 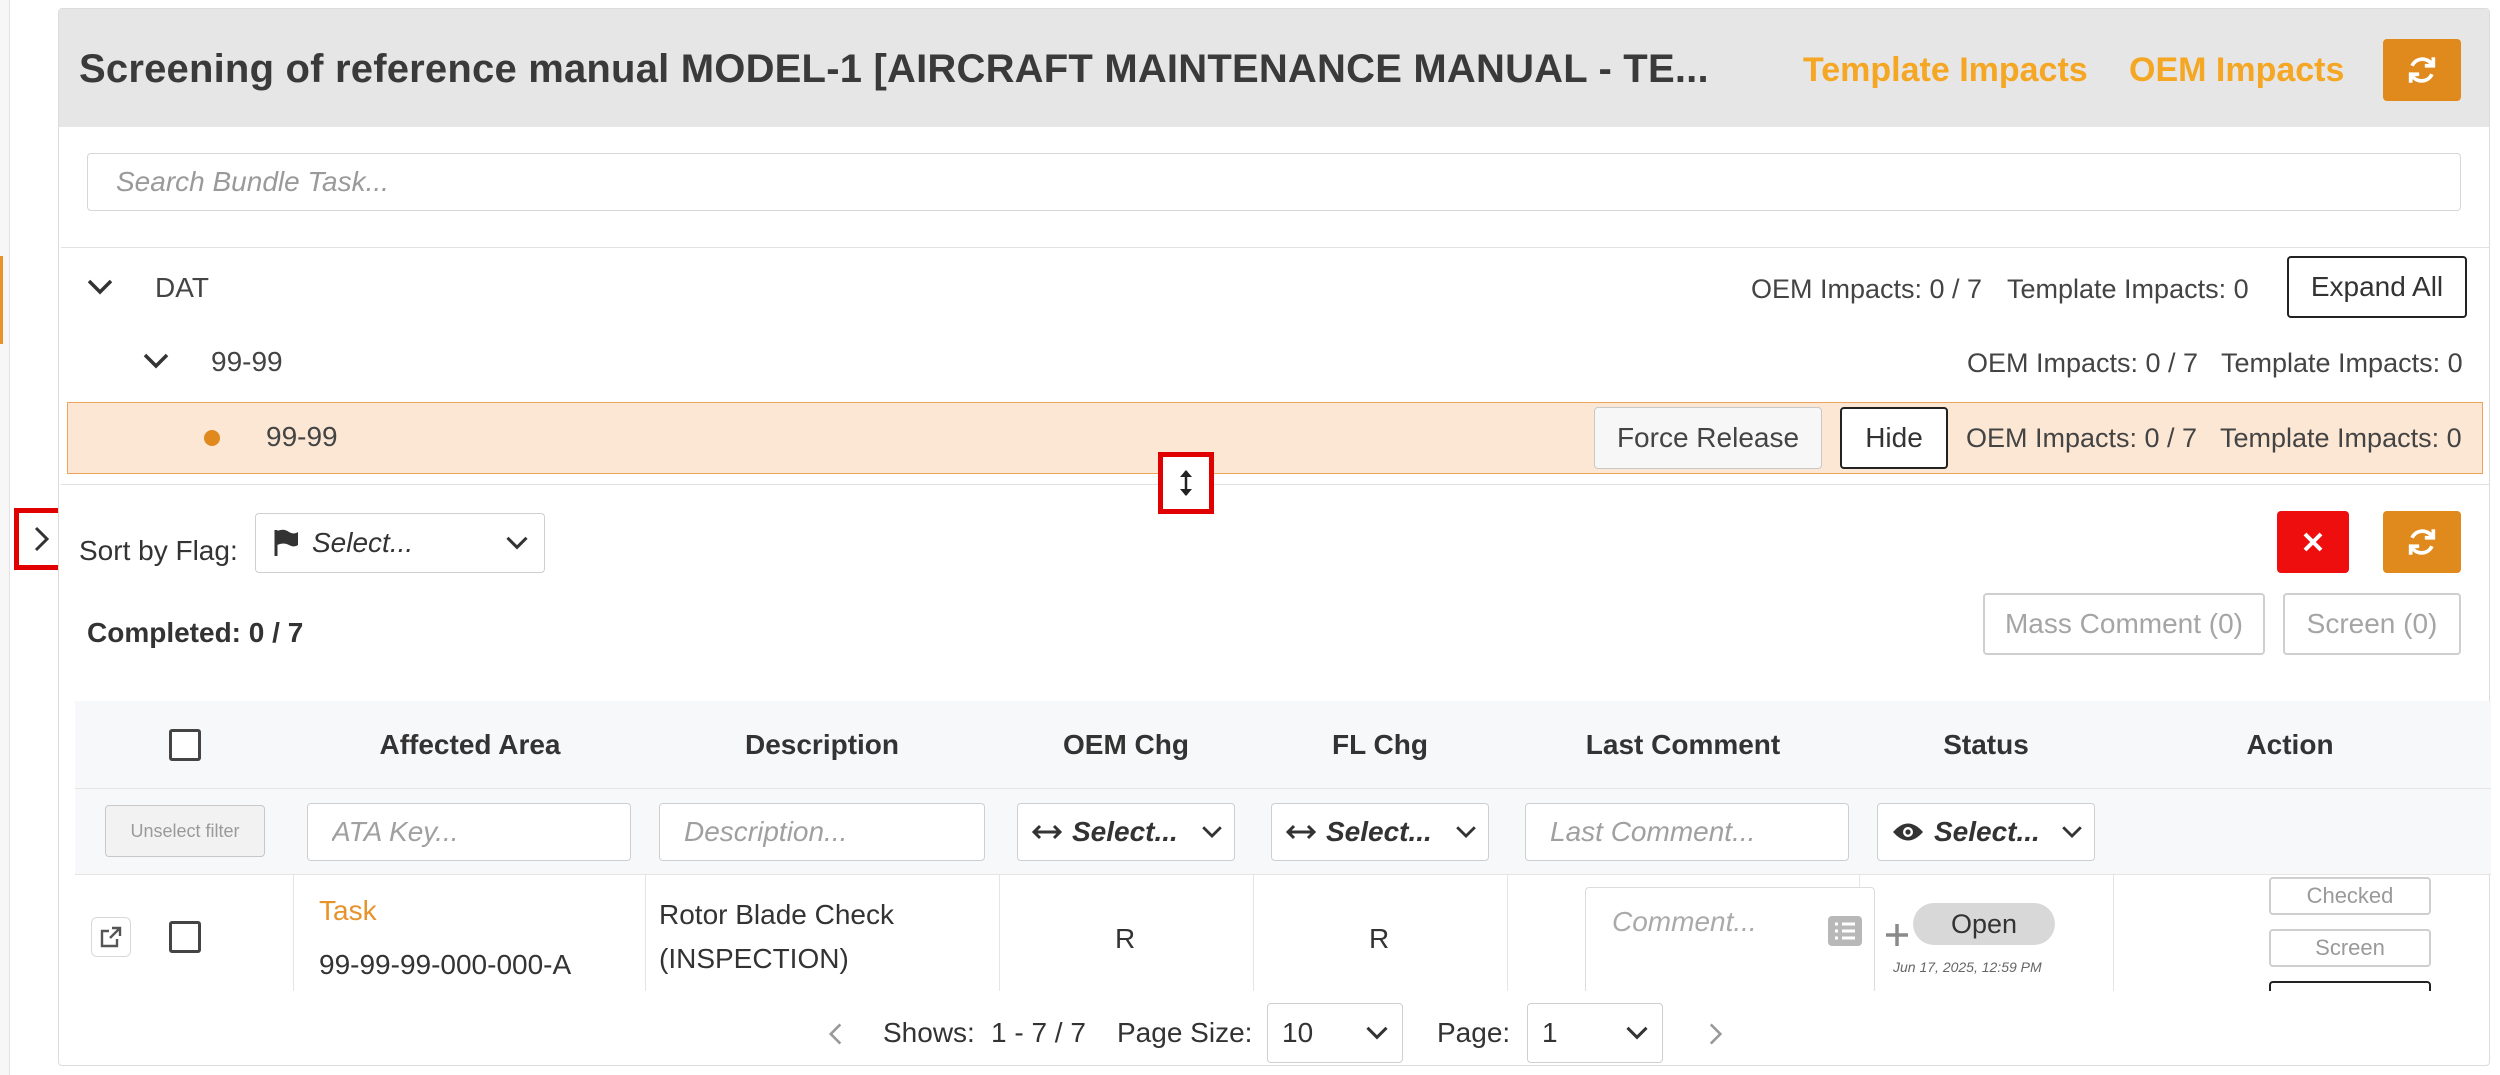 What do you see at coordinates (1595, 1033) in the screenshot?
I see `page-select: 1` at bounding box center [1595, 1033].